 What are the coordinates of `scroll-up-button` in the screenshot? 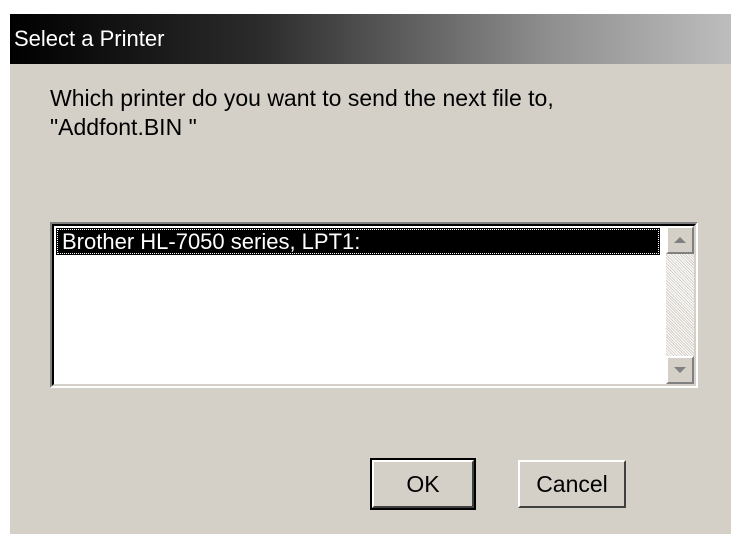 It's located at (680, 240).